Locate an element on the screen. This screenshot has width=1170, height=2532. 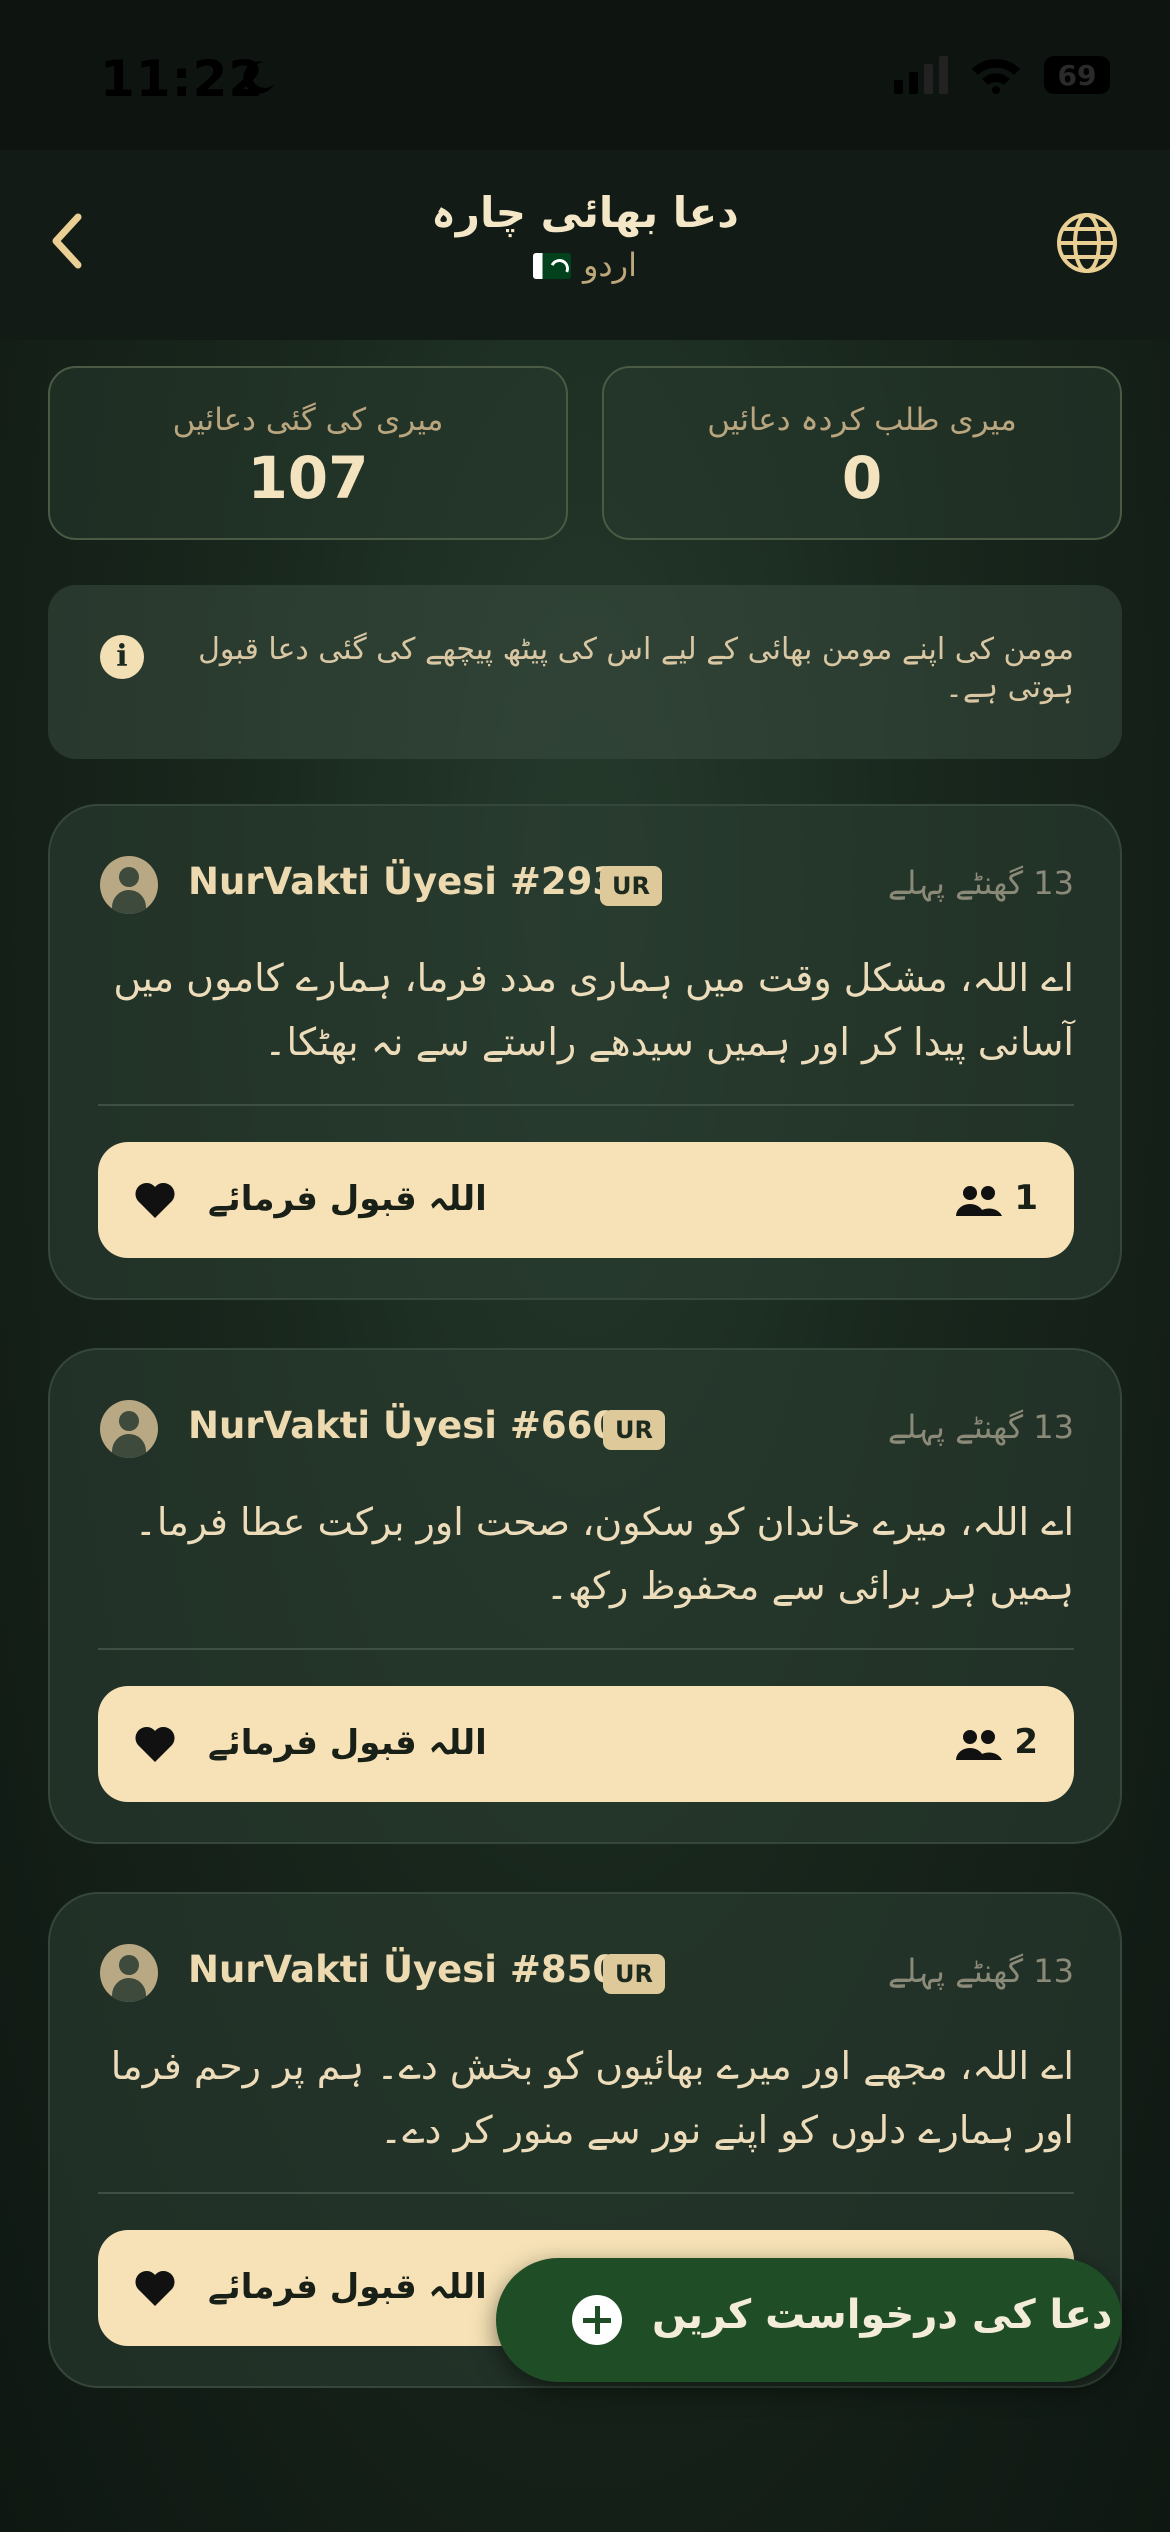
info-icon: i is located at coordinates (122, 657).